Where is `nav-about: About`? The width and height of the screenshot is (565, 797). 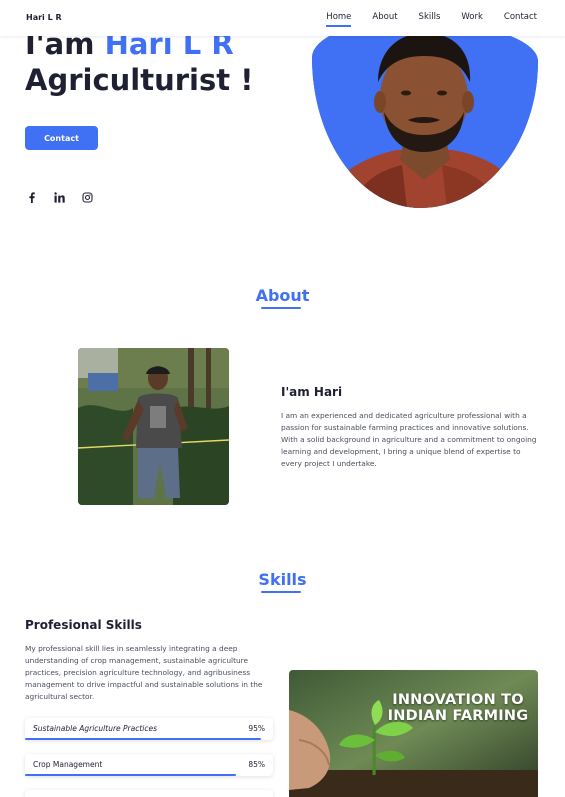 nav-about: About is located at coordinates (384, 17).